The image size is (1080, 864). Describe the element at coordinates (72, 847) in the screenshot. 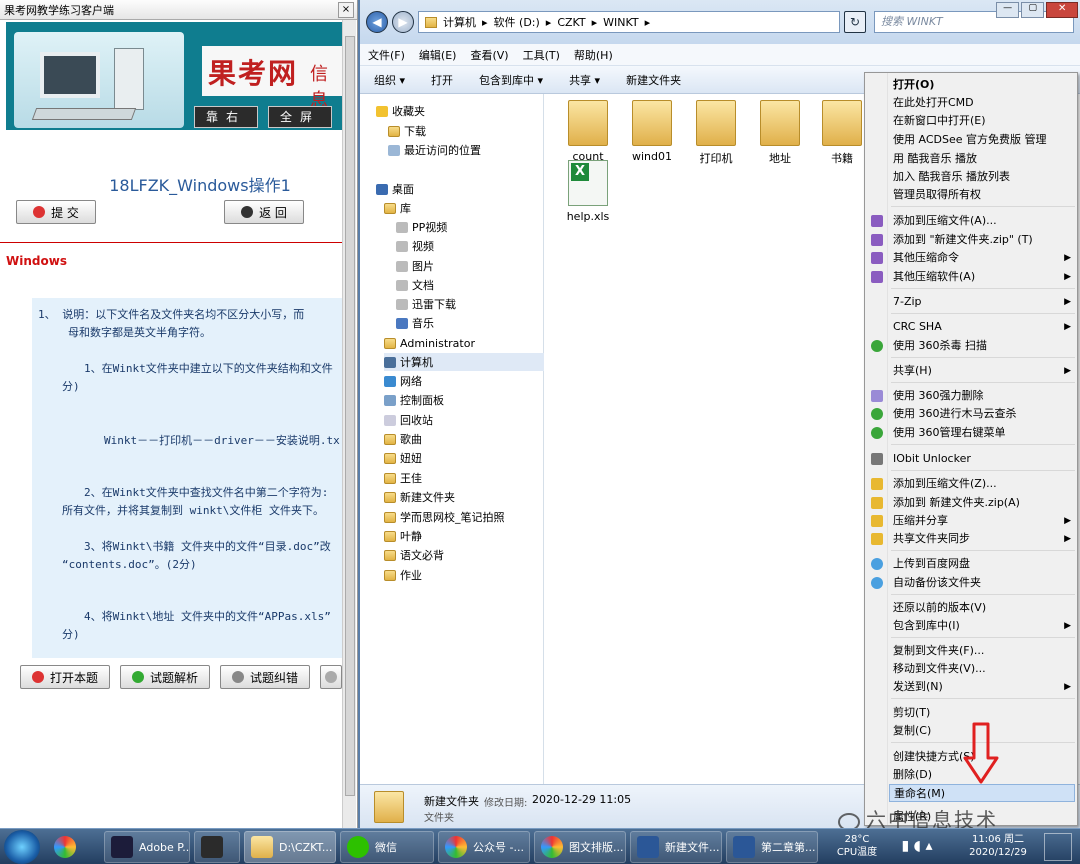

I see `pinned-app` at that location.